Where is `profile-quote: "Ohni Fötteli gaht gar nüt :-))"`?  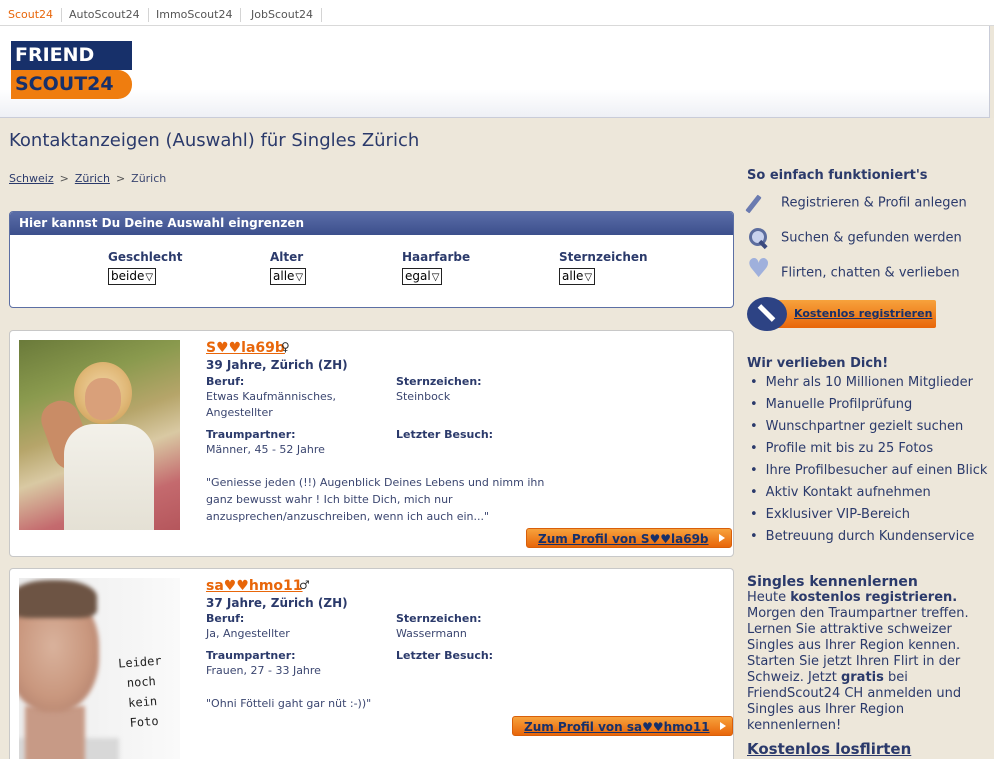
profile-quote: "Ohni Fötteli gaht gar nüt :-))" is located at coordinates (289, 703).